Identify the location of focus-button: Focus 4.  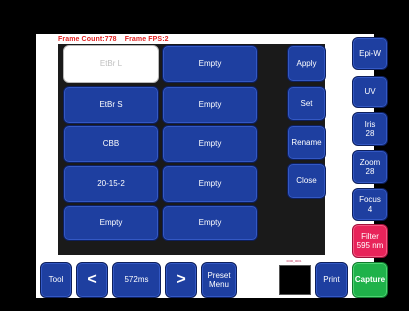
(370, 204).